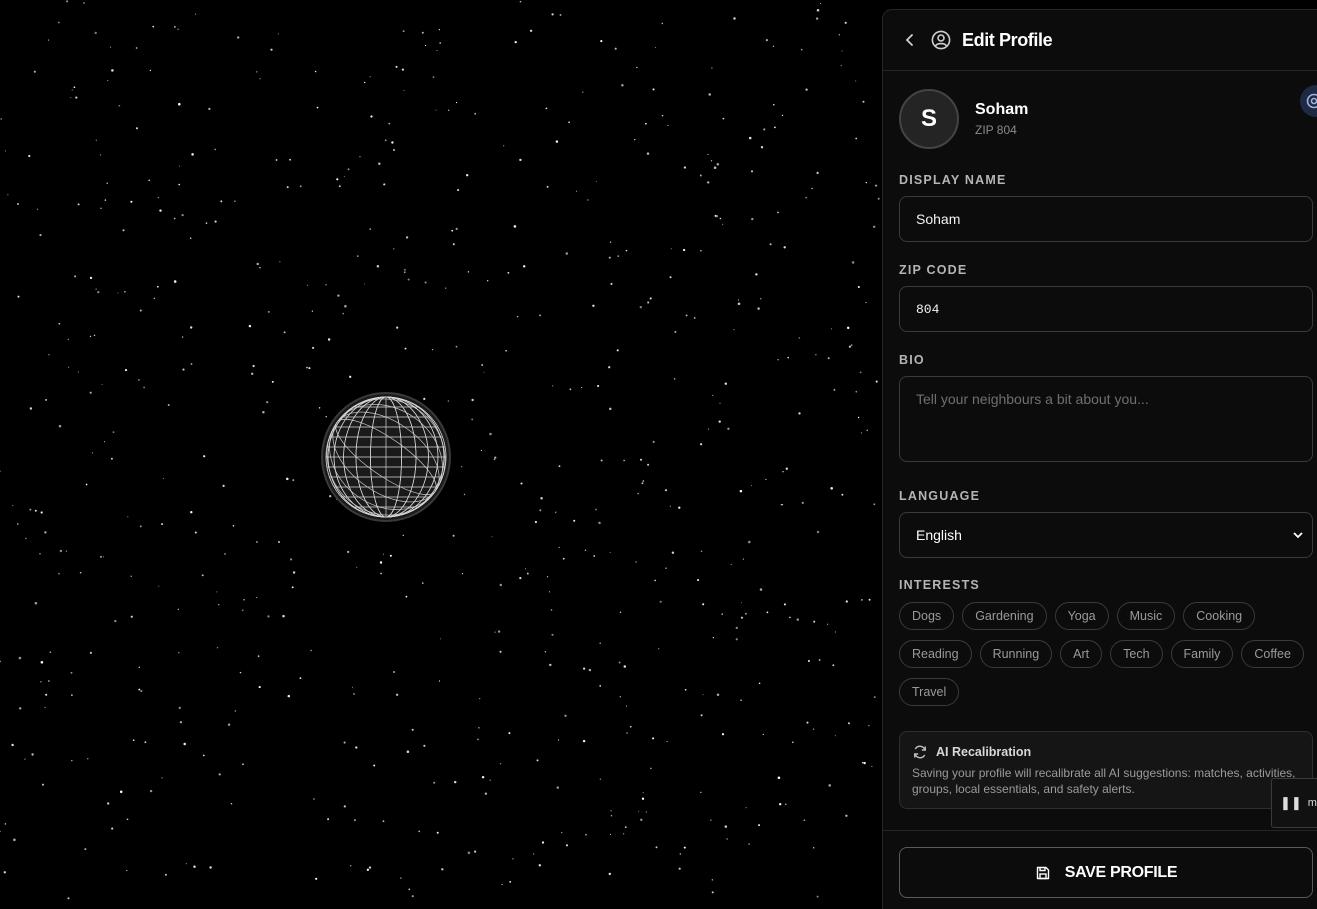 The image size is (1317, 909). Describe the element at coordinates (939, 535) in the screenshot. I see `language-selected-value: English` at that location.